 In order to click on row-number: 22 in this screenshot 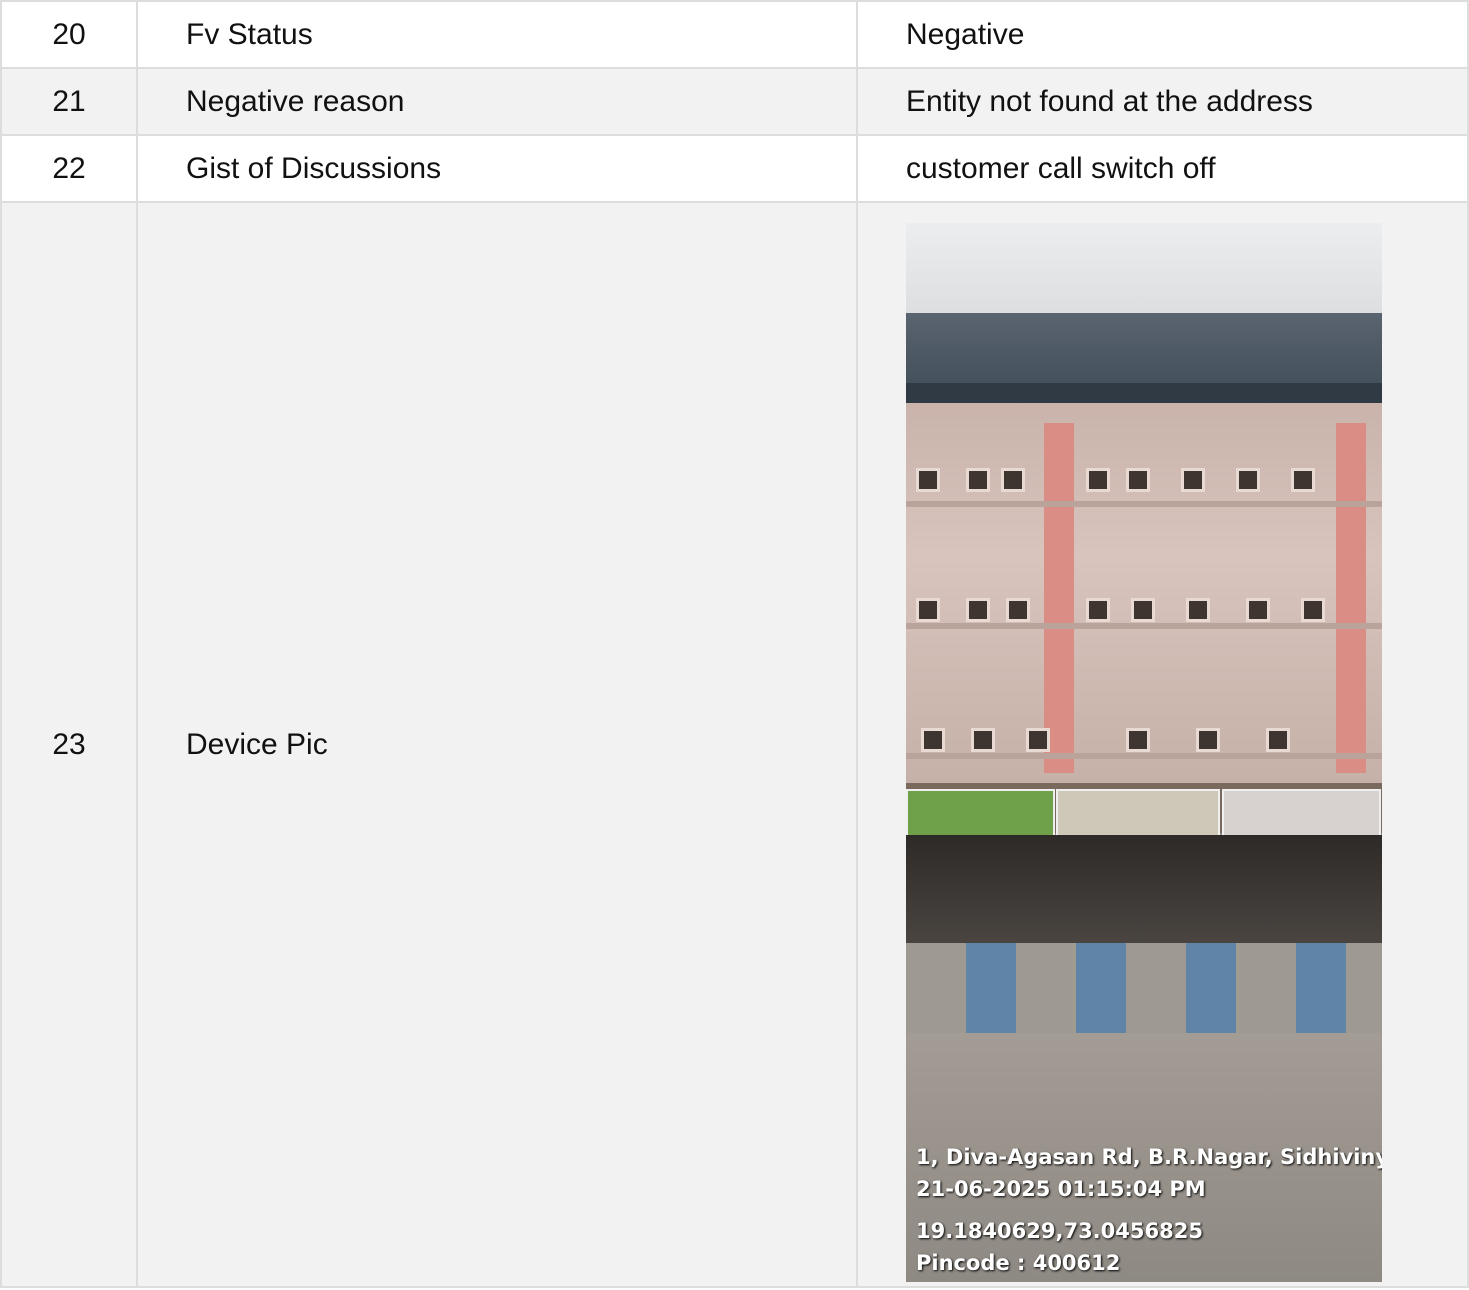, I will do `click(69, 168)`.